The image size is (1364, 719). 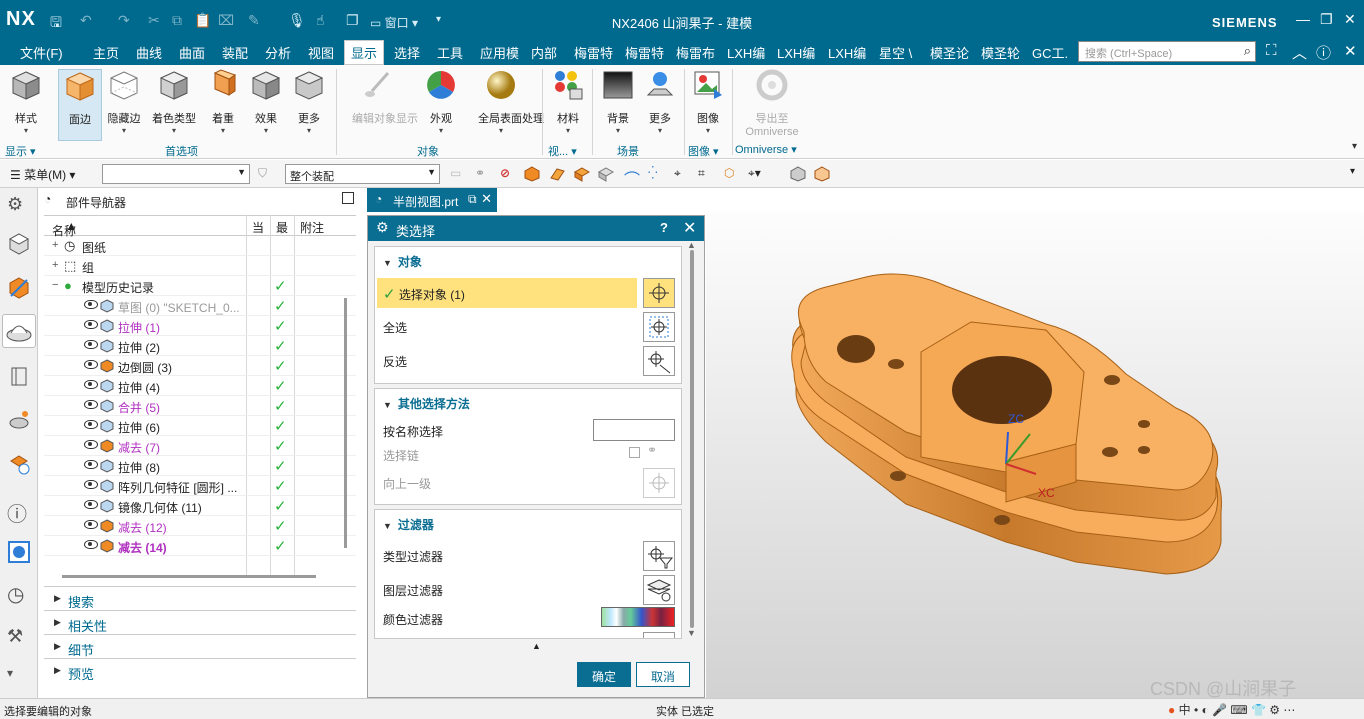 What do you see at coordinates (1350, 19) in the screenshot?
I see `close-button: ✕` at bounding box center [1350, 19].